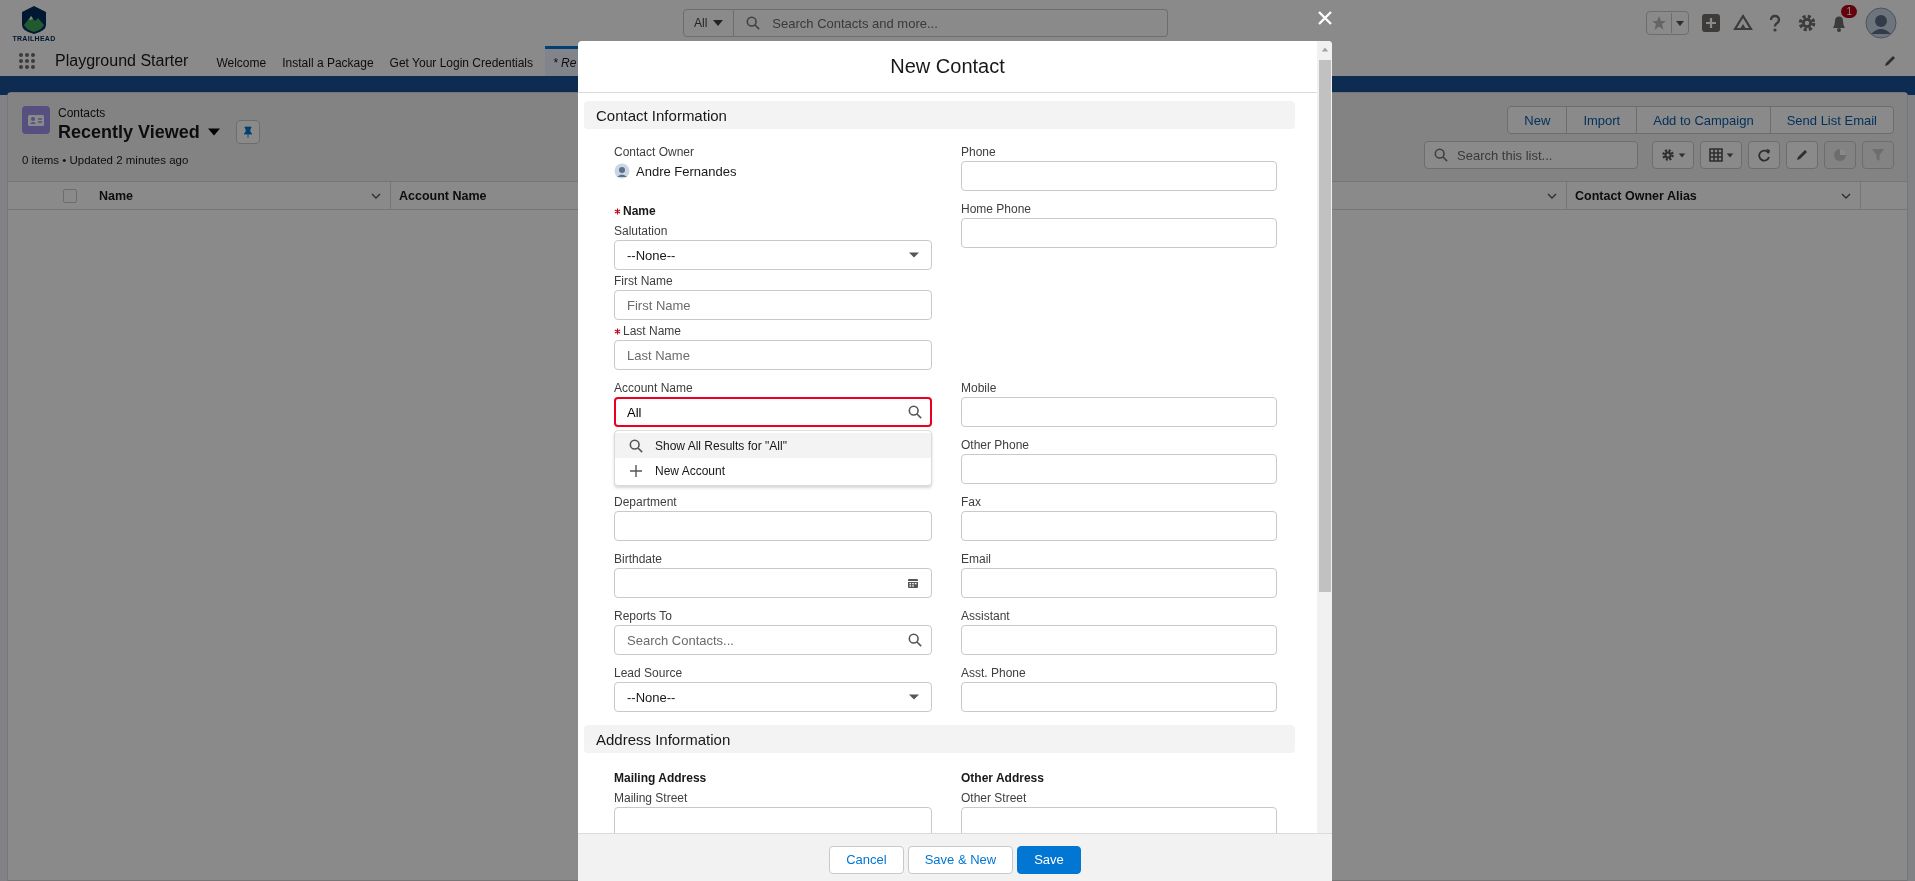 The image size is (1915, 881). Describe the element at coordinates (1537, 120) in the screenshot. I see `list-action-button: New` at that location.